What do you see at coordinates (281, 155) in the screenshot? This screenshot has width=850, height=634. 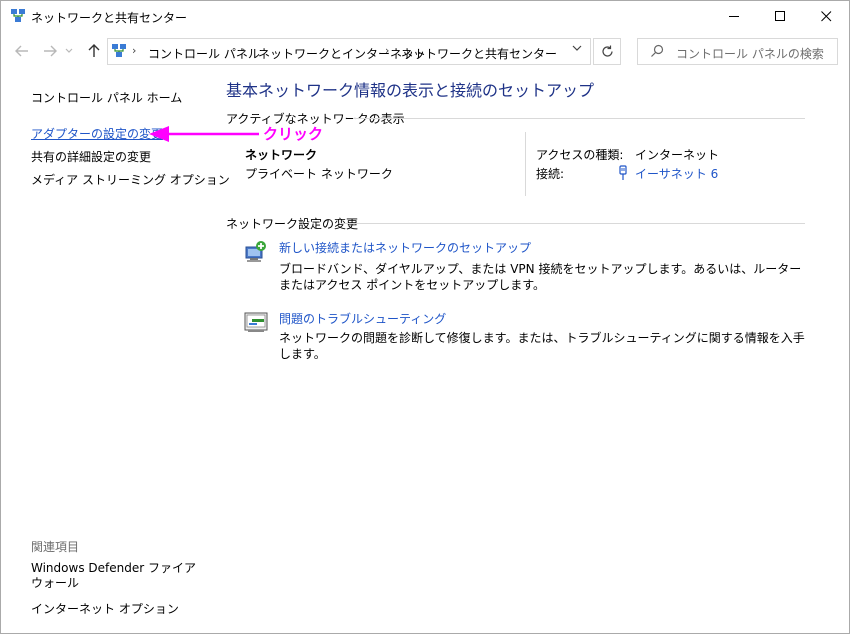 I see `network-name: ネットワーク` at bounding box center [281, 155].